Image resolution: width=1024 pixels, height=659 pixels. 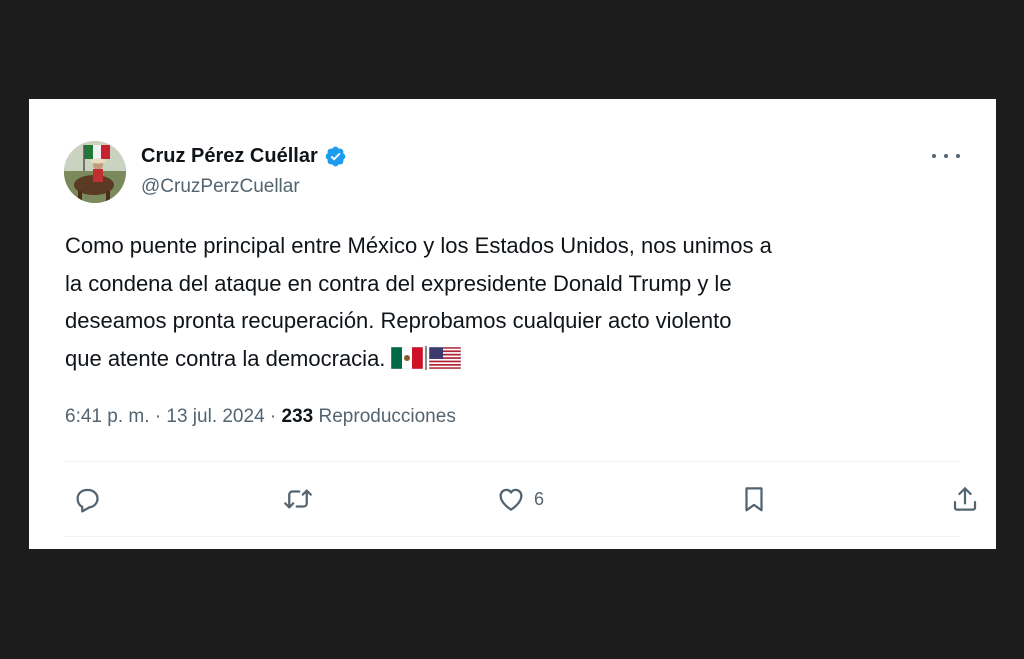 I want to click on tweet-text-line: que atente contra la democracia., so click(x=225, y=358).